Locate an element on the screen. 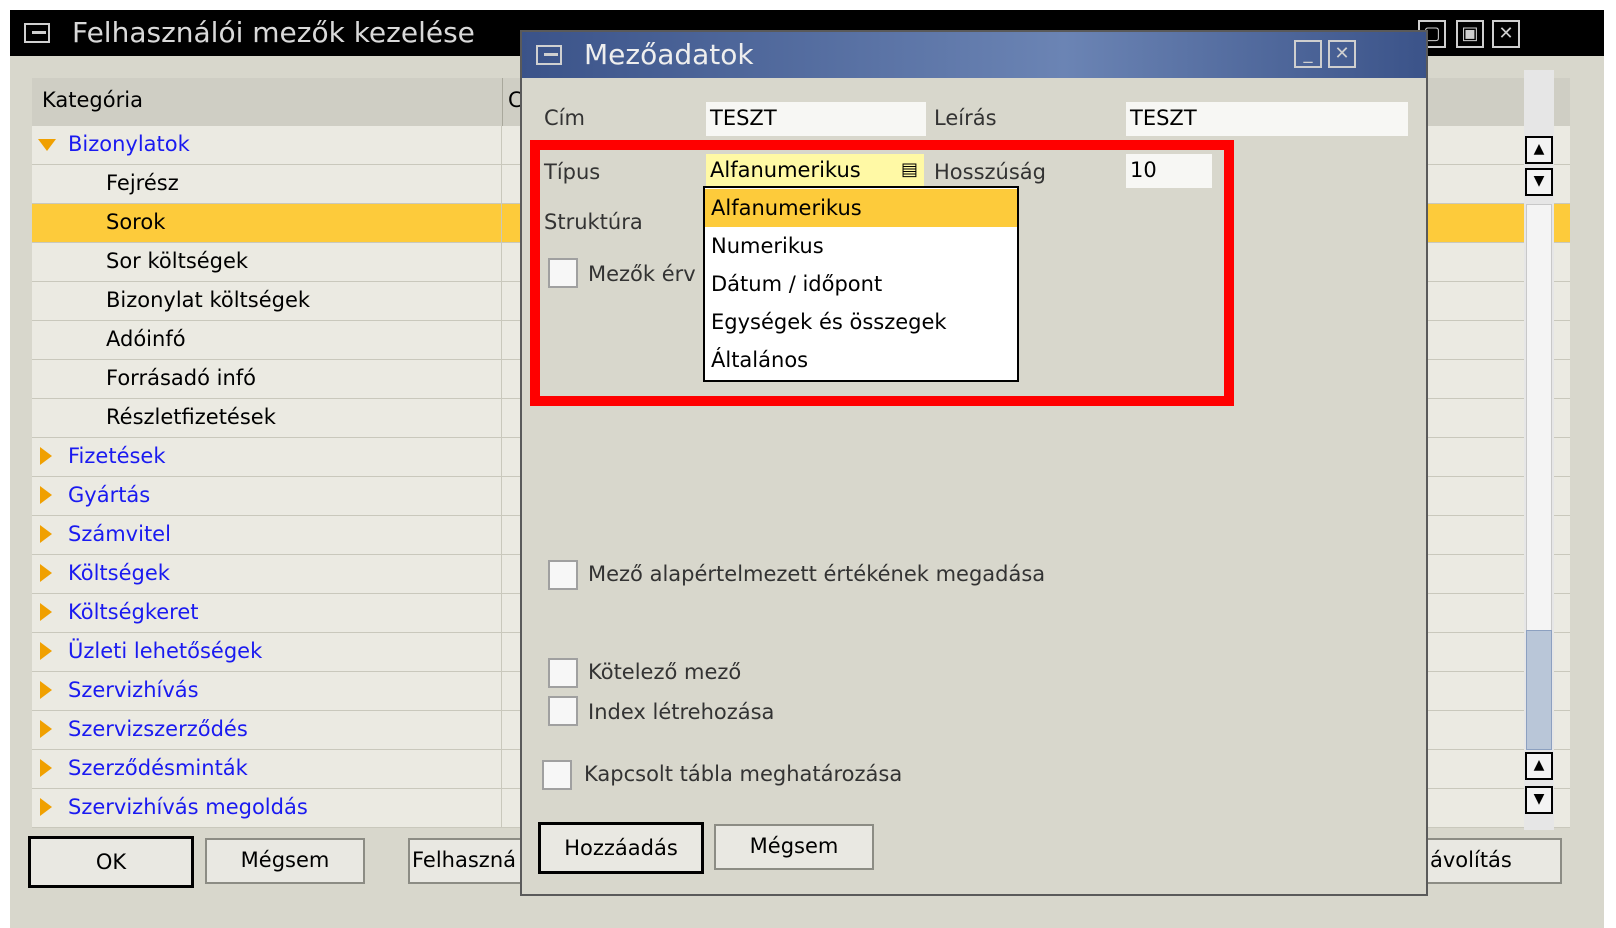 Image resolution: width=1616 pixels, height=928 pixels. title-input: TESZT is located at coordinates (816, 119).